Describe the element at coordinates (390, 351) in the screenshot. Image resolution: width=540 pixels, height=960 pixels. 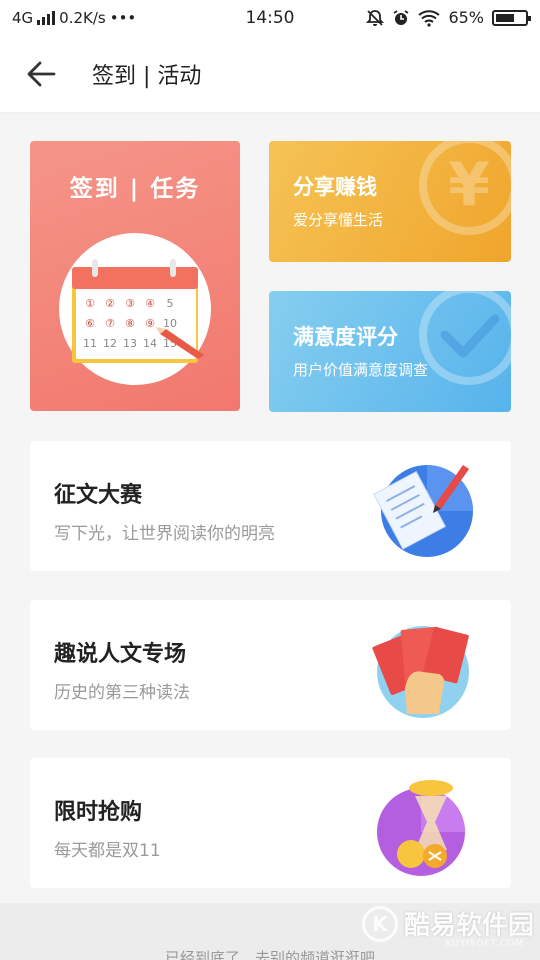
I see `satisfaction-rating-card: 满意度评分 用户价值满意度调查` at that location.